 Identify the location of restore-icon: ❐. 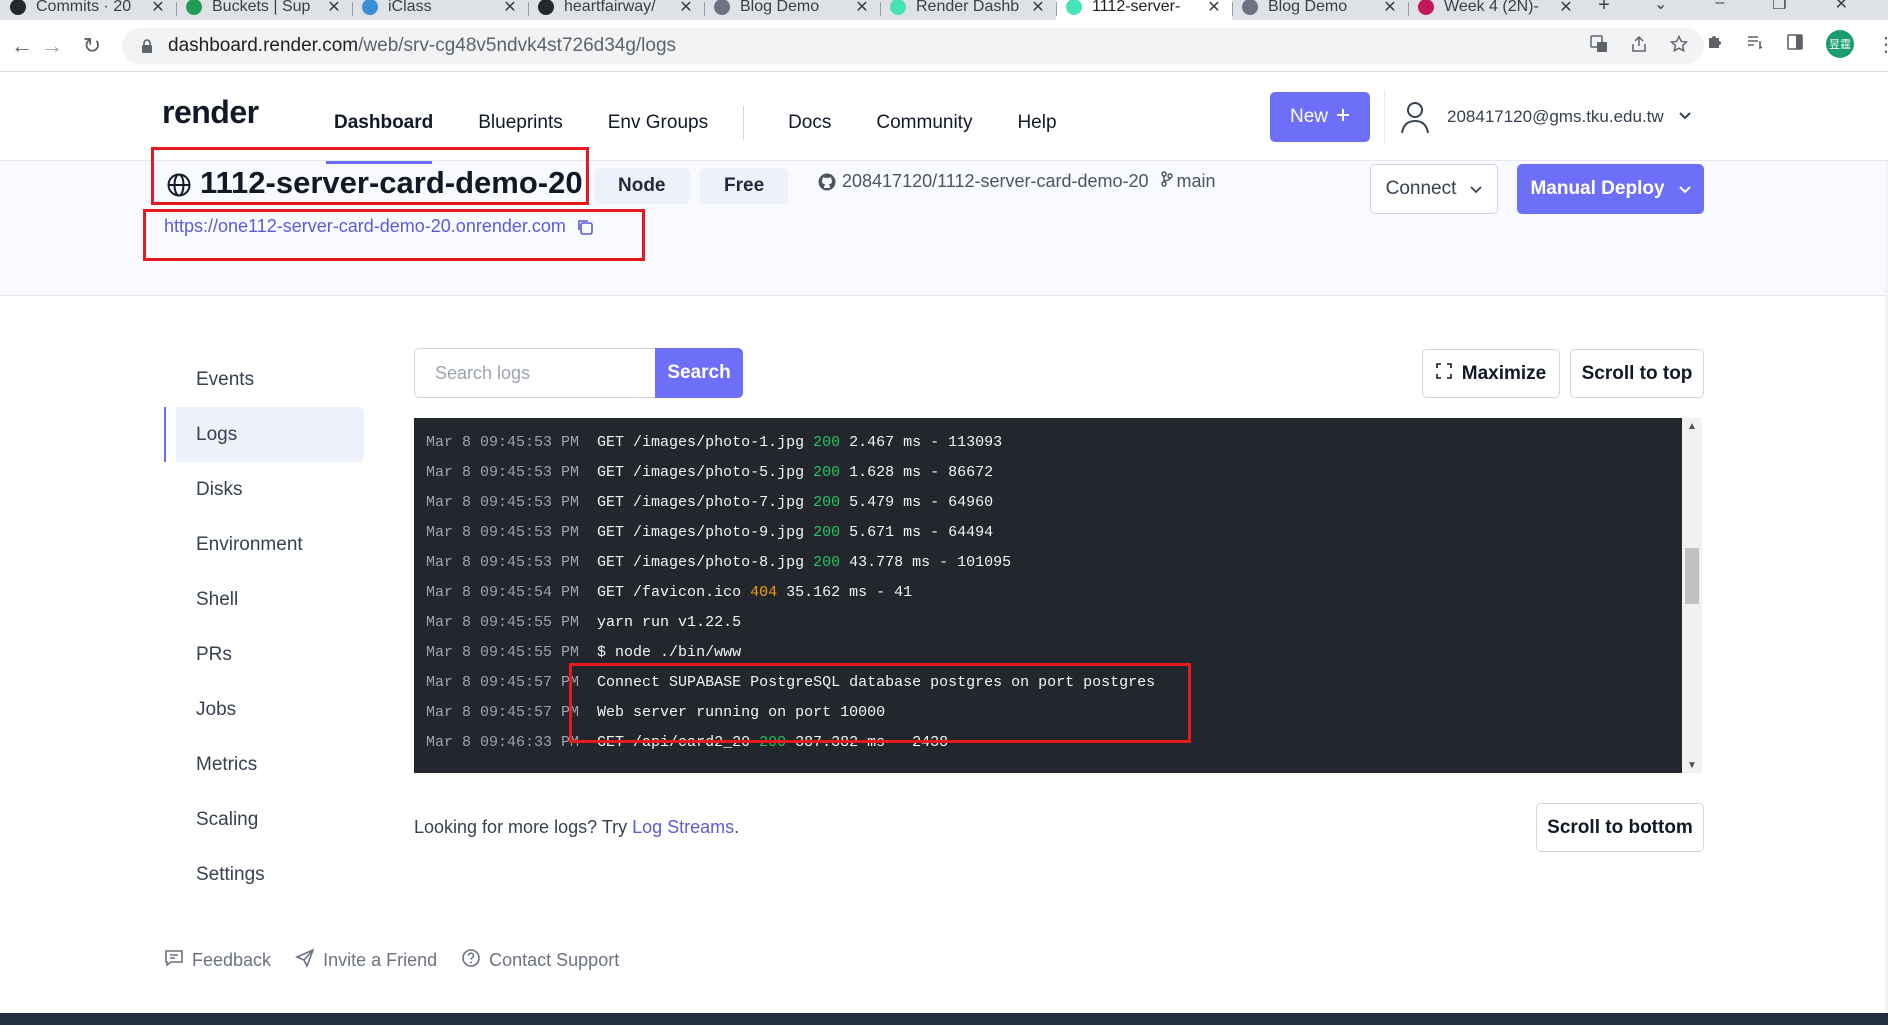
(1779, 7).